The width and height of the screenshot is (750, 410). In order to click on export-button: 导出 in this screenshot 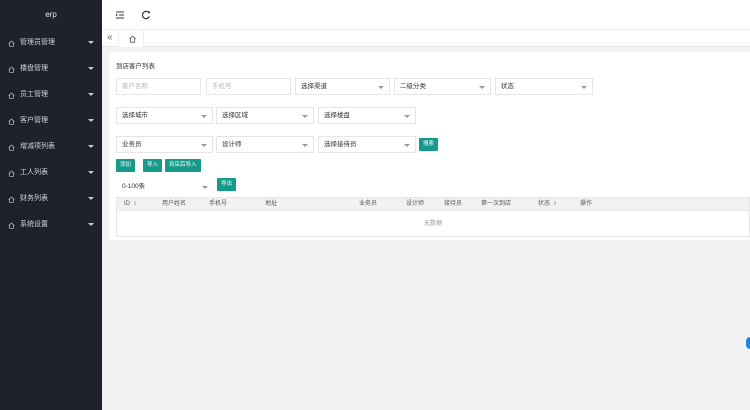, I will do `click(227, 184)`.